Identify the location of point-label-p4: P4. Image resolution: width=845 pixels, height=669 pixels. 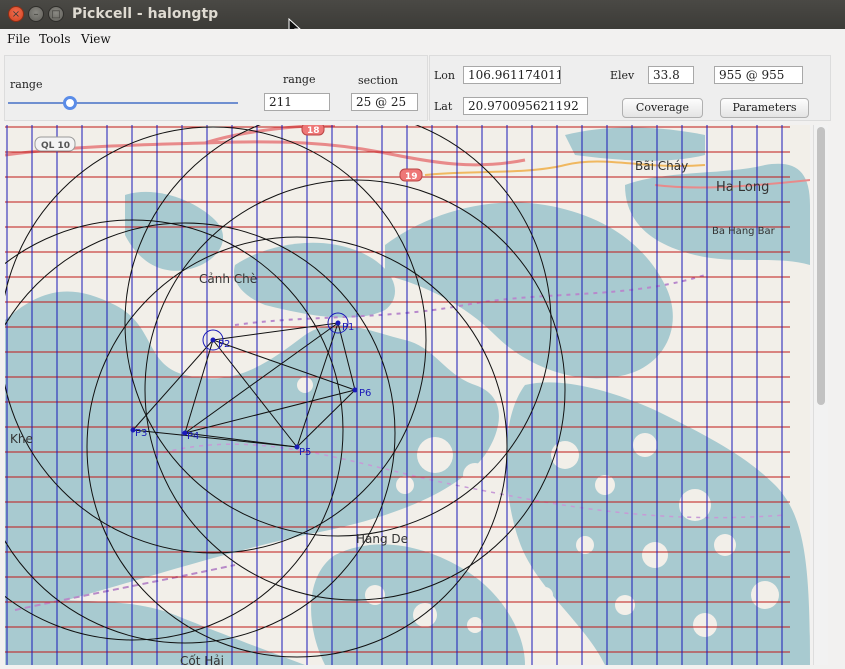
(193, 436).